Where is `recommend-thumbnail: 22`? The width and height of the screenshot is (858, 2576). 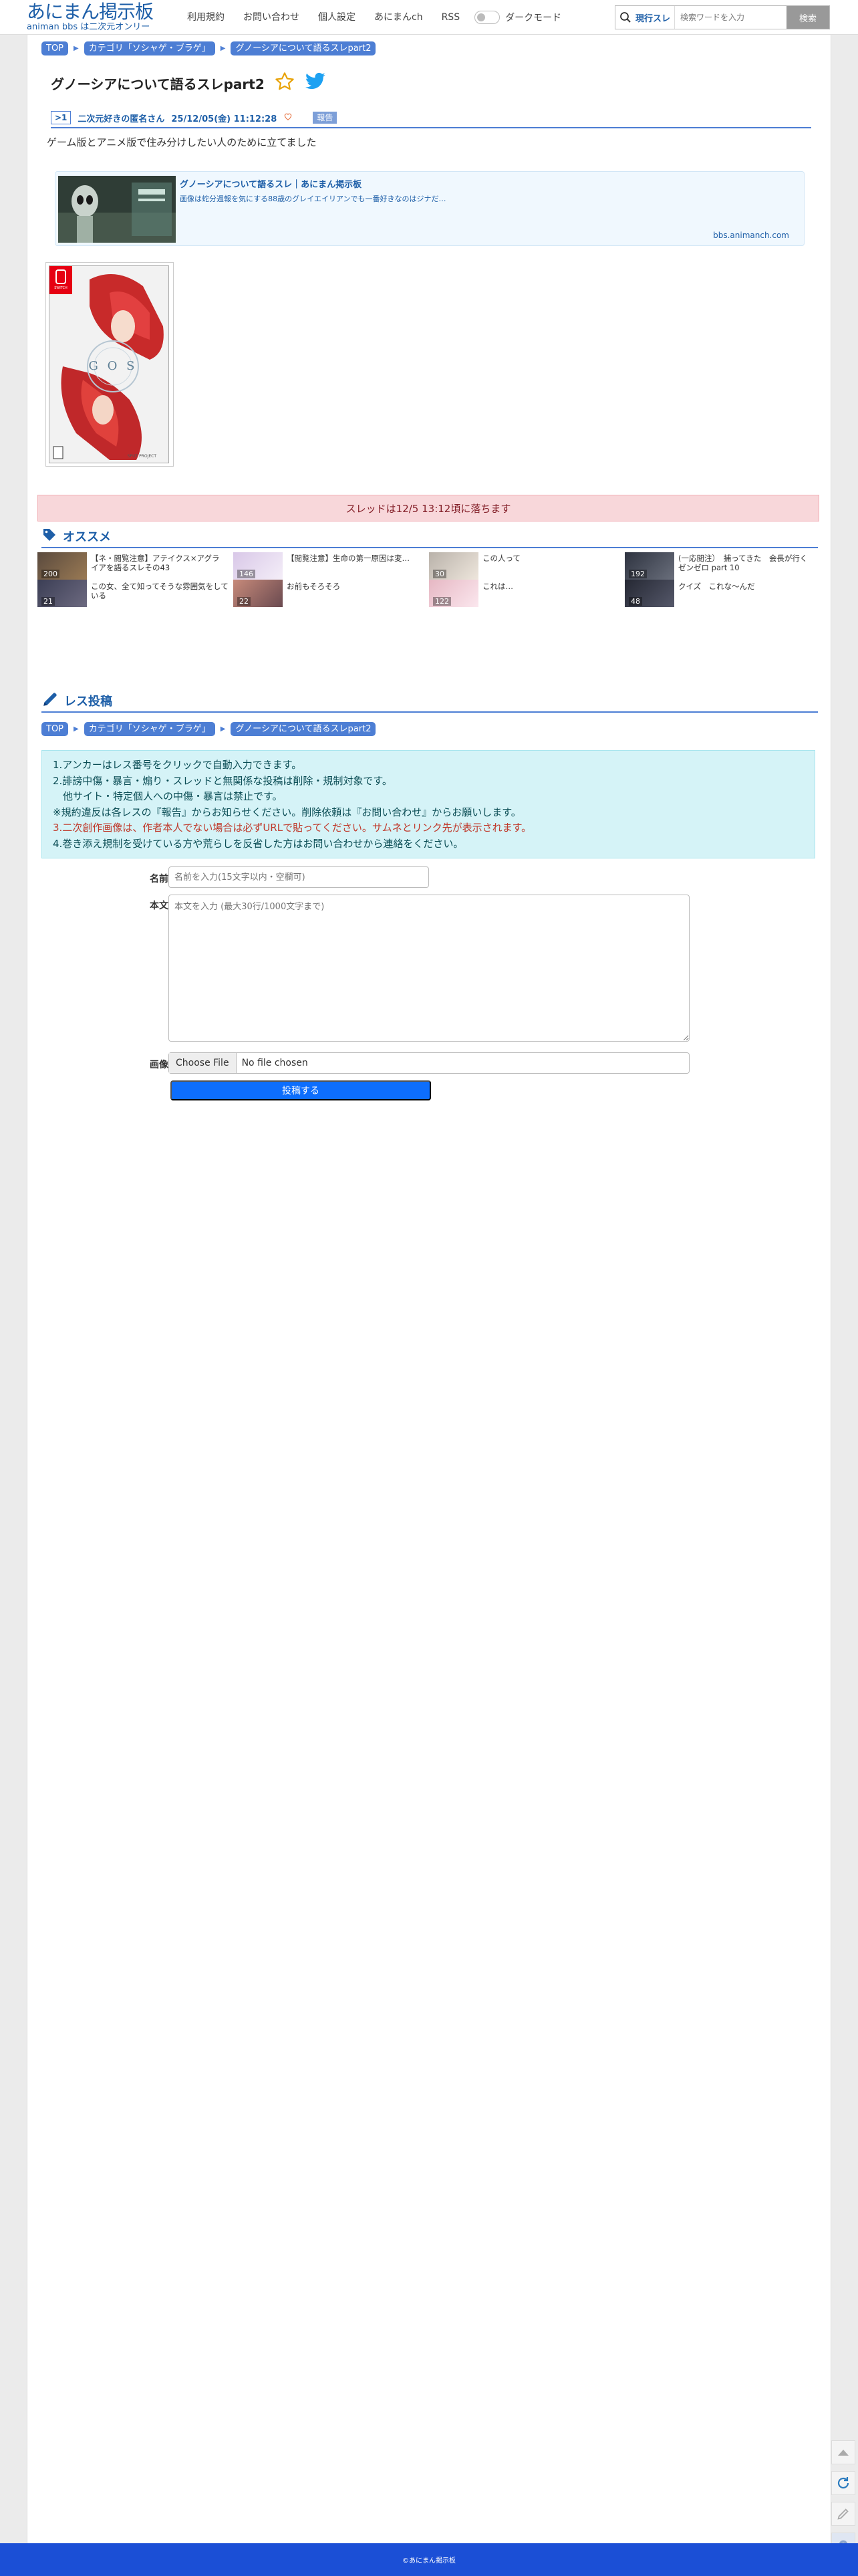 recommend-thumbnail: 22 is located at coordinates (258, 593).